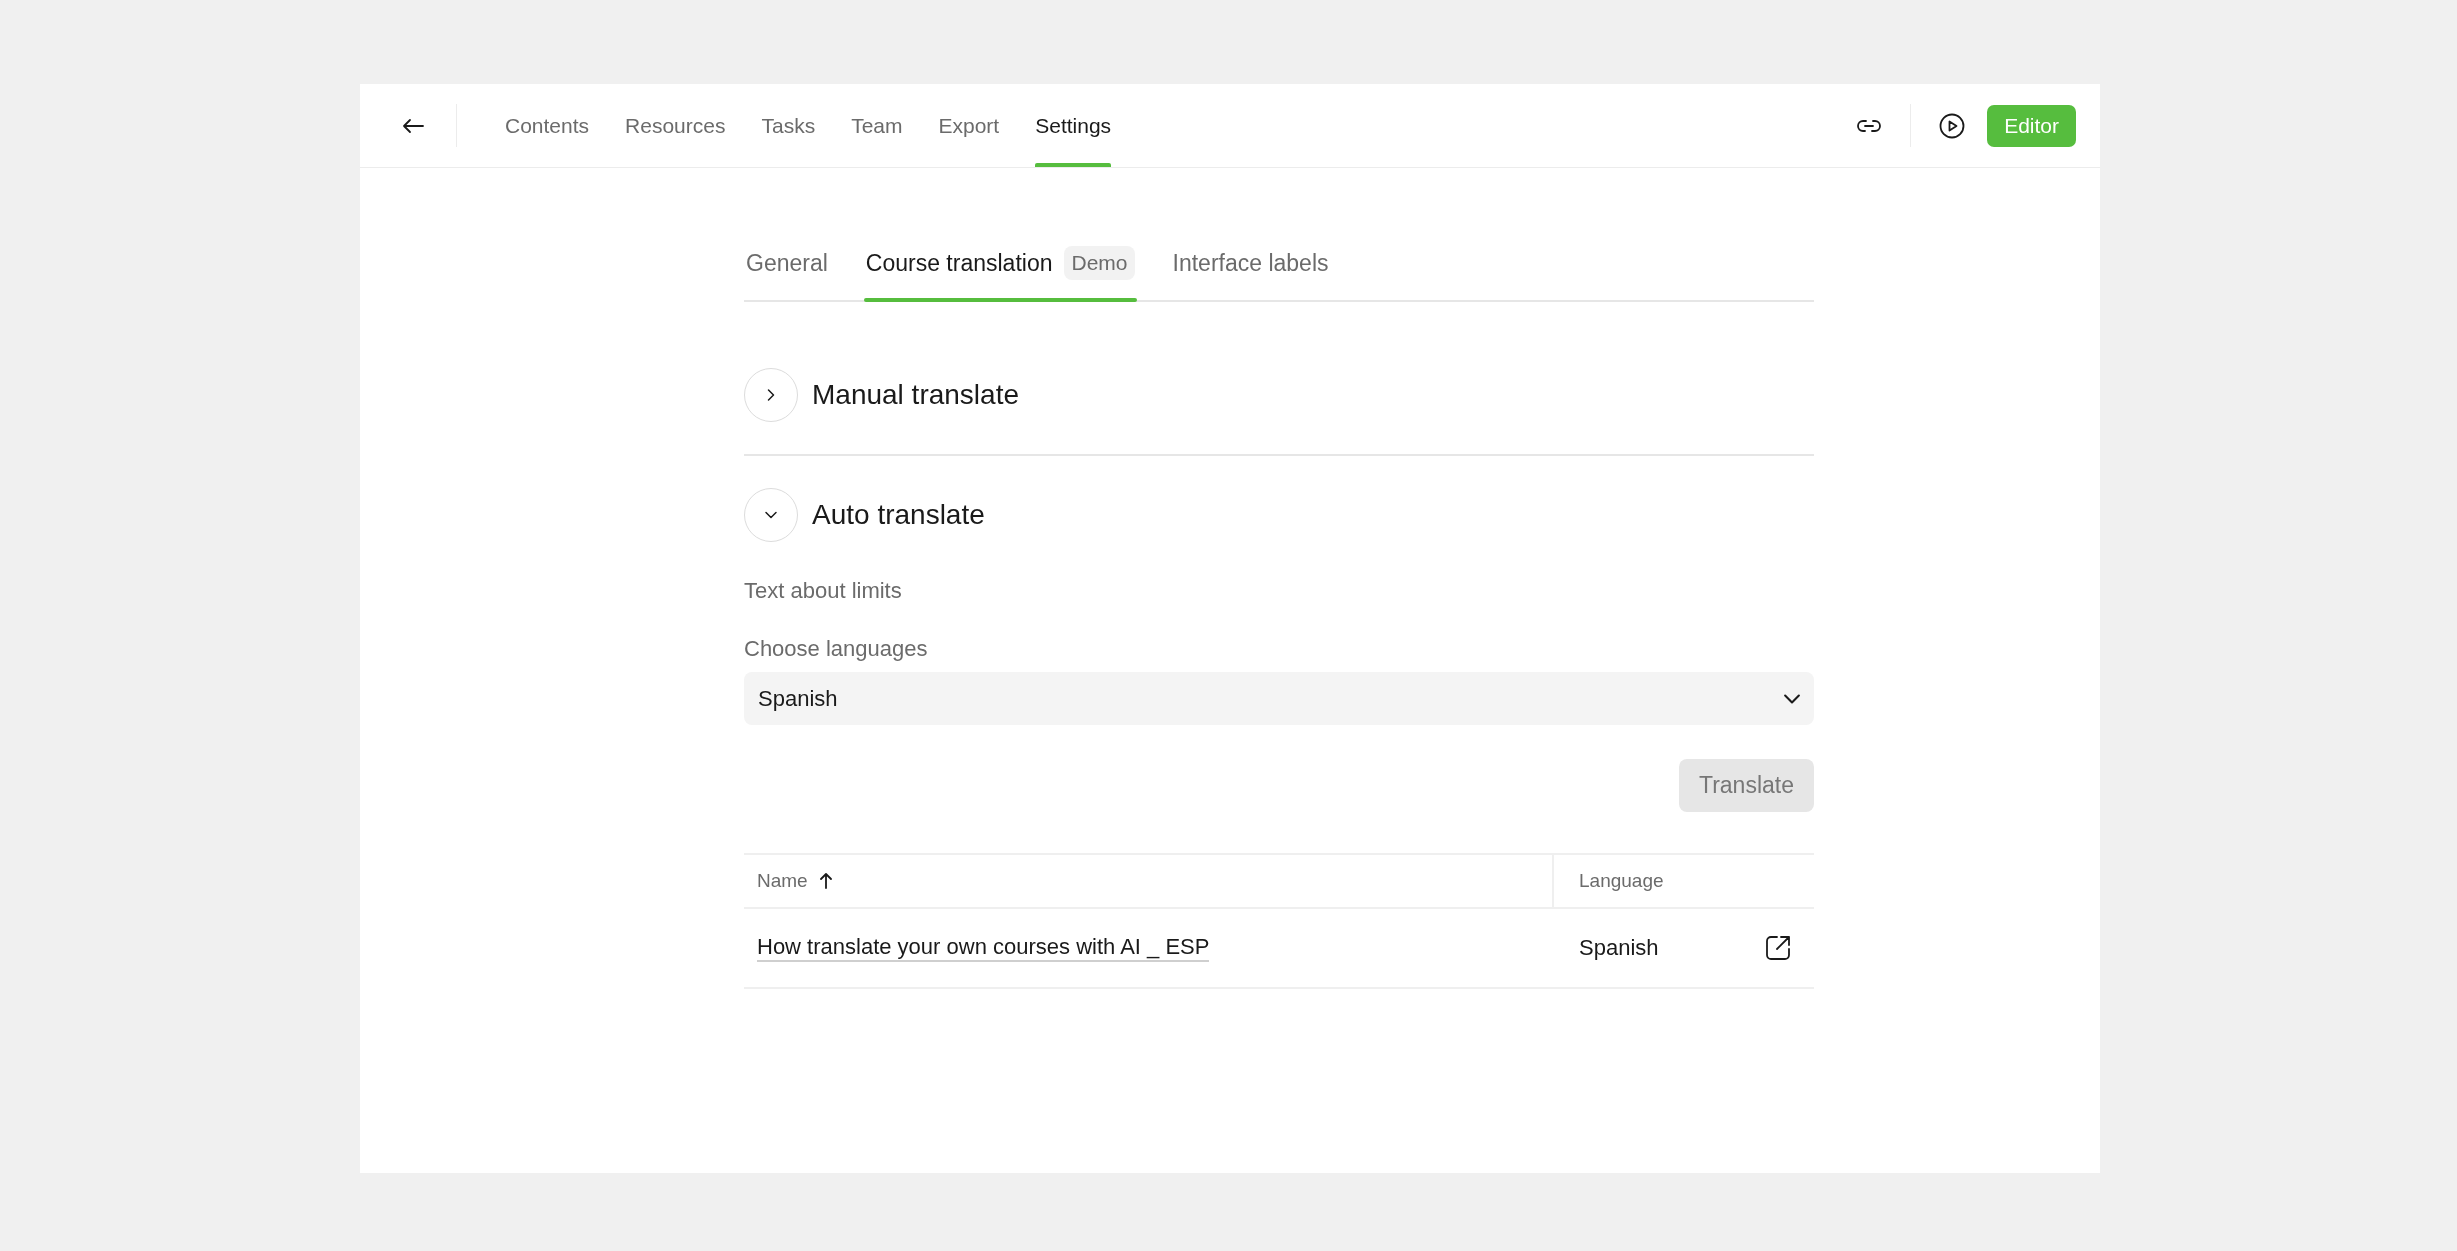 This screenshot has height=1251, width=2457. What do you see at coordinates (788, 125) in the screenshot?
I see `nav-tab: Tasks` at bounding box center [788, 125].